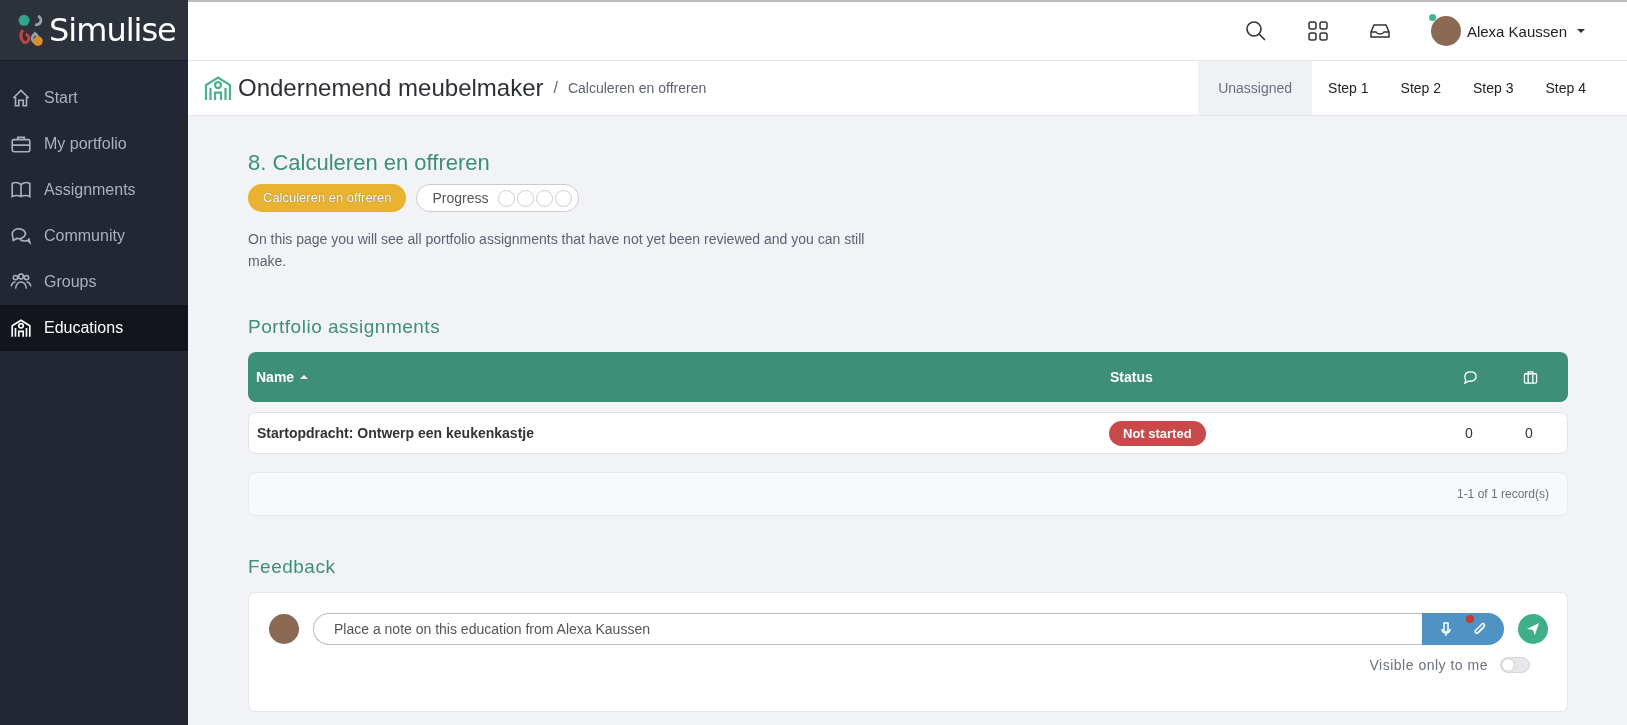 Image resolution: width=1627 pixels, height=725 pixels. I want to click on briefcase-icon, so click(1530, 377).